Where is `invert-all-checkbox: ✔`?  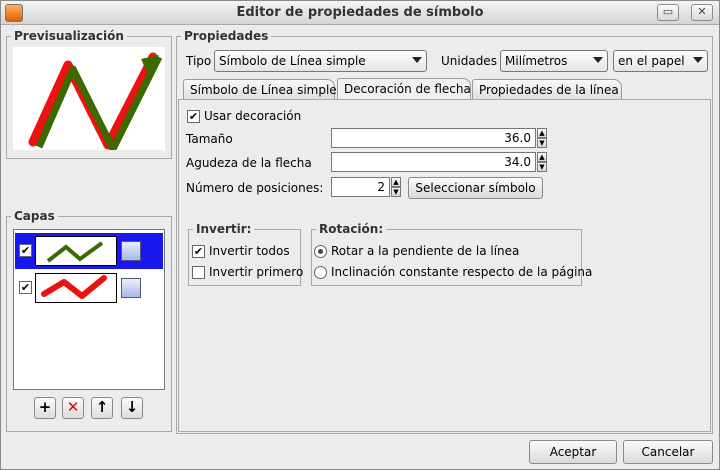 invert-all-checkbox: ✔ is located at coordinates (198, 251).